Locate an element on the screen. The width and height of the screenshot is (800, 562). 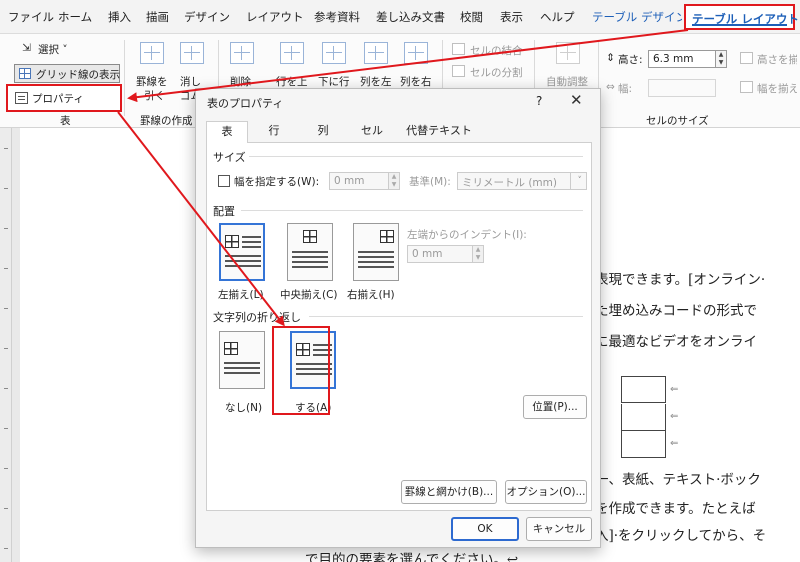
menu-tab-layout: レイアウト is located at coordinates (275, 17).